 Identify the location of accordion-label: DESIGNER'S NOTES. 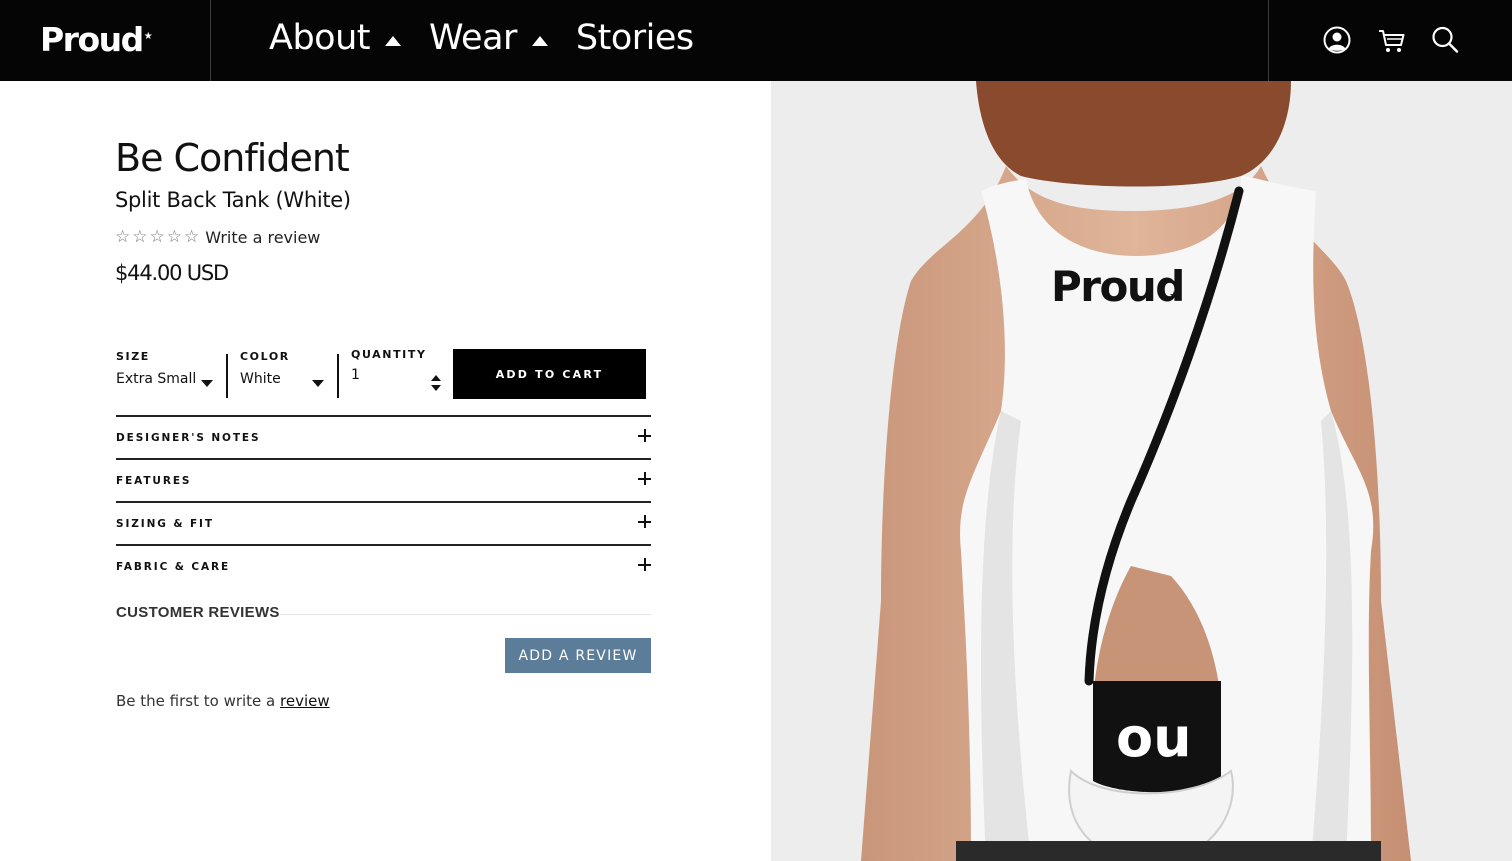
(188, 438).